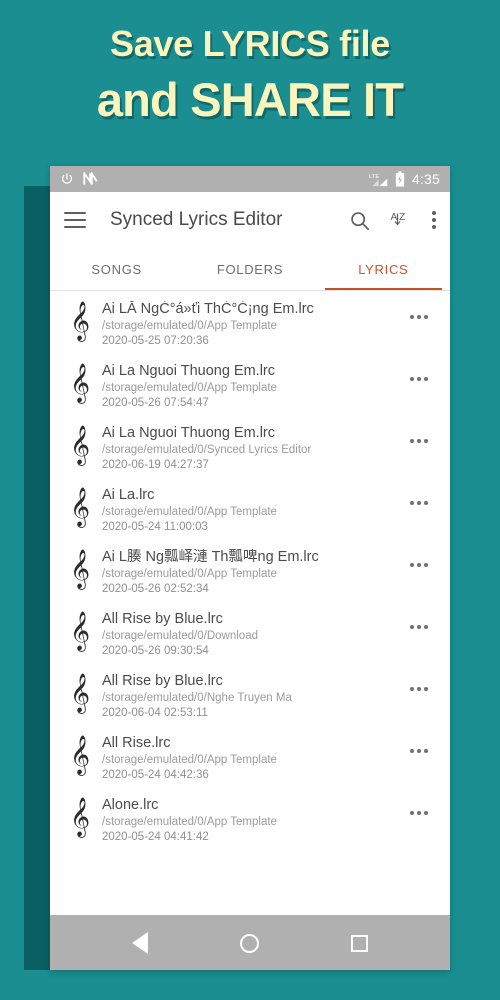 The image size is (500, 1000). Describe the element at coordinates (180, 636) in the screenshot. I see `list-item-path: /storage/emulated/0/Download` at that location.